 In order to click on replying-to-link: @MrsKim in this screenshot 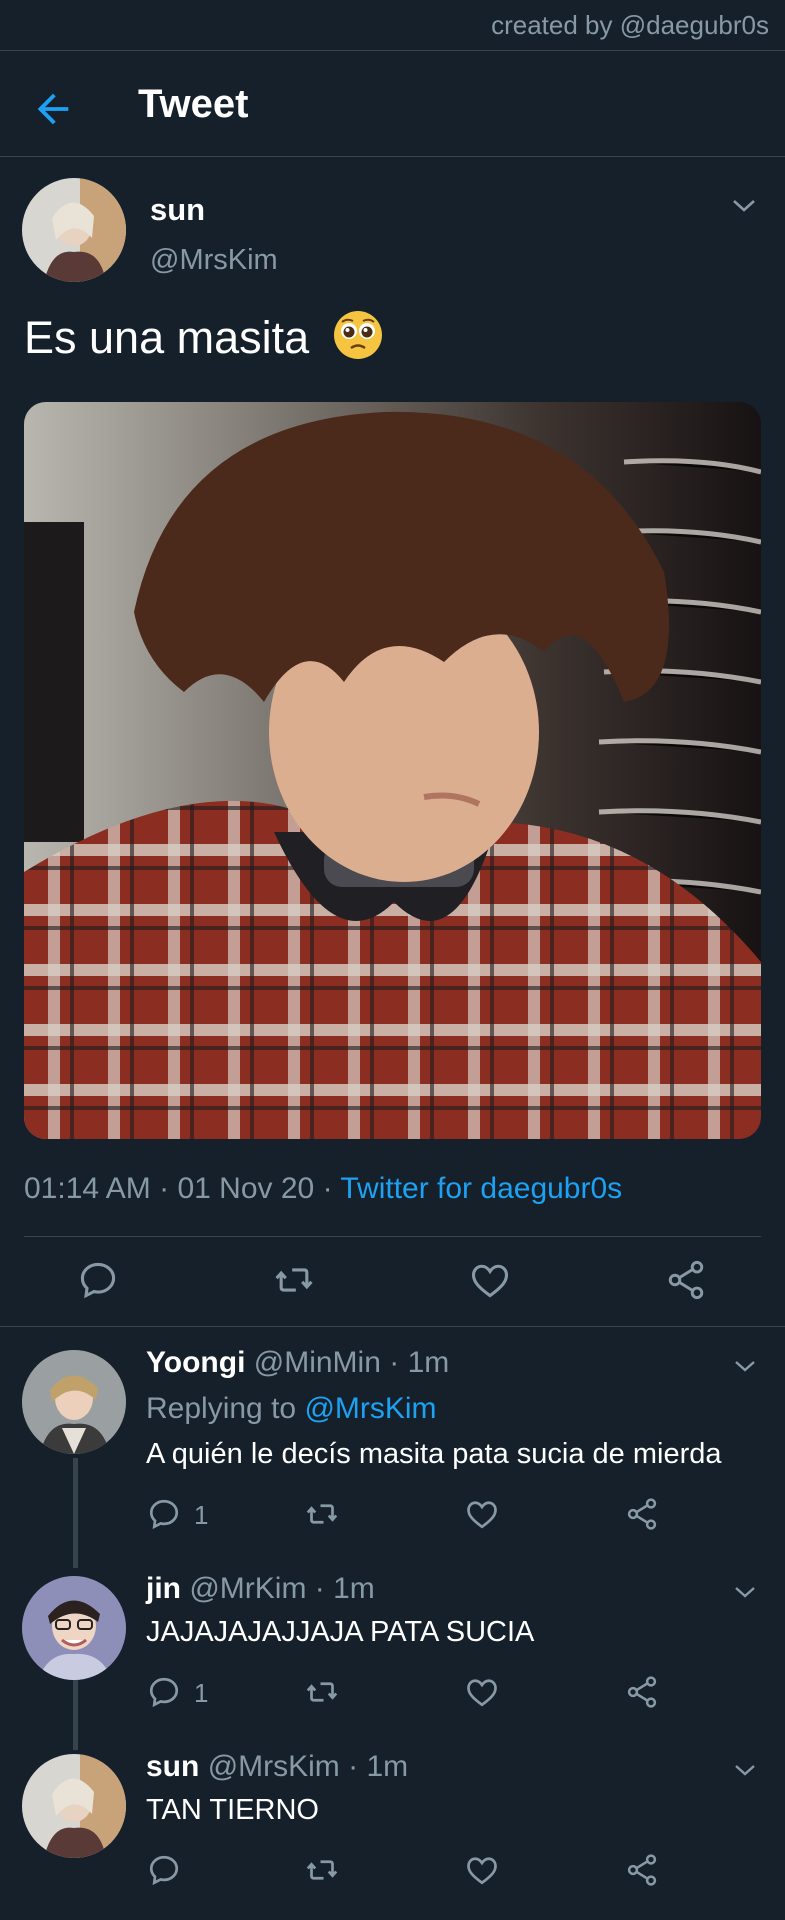, I will do `click(370, 1408)`.